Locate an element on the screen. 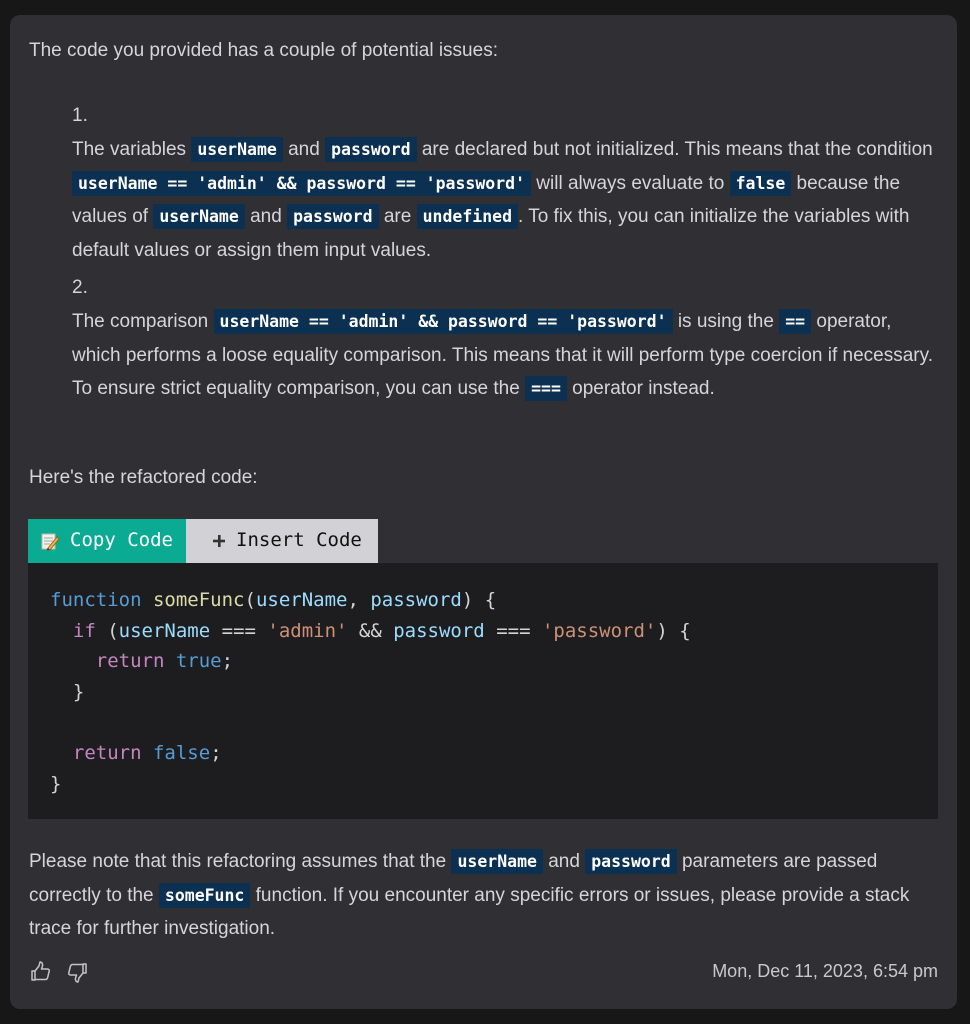 The width and height of the screenshot is (970, 1024). code-token: function is located at coordinates (96, 600).